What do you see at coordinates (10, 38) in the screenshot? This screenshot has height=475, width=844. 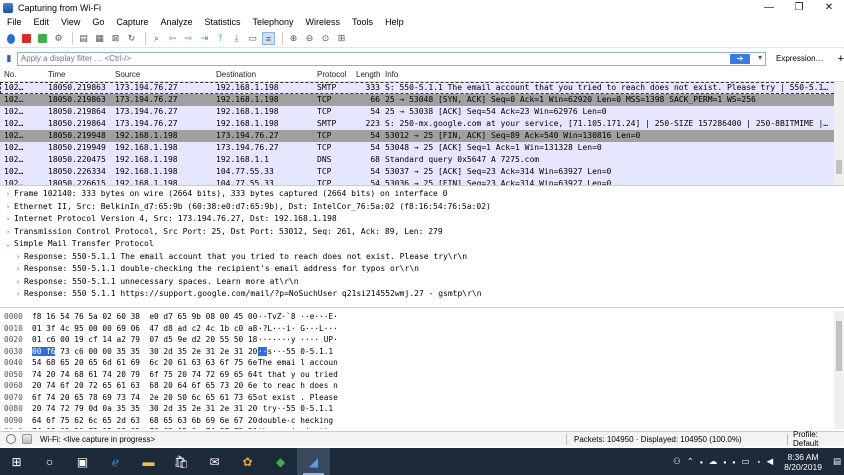 I see `start-capture-icon` at bounding box center [10, 38].